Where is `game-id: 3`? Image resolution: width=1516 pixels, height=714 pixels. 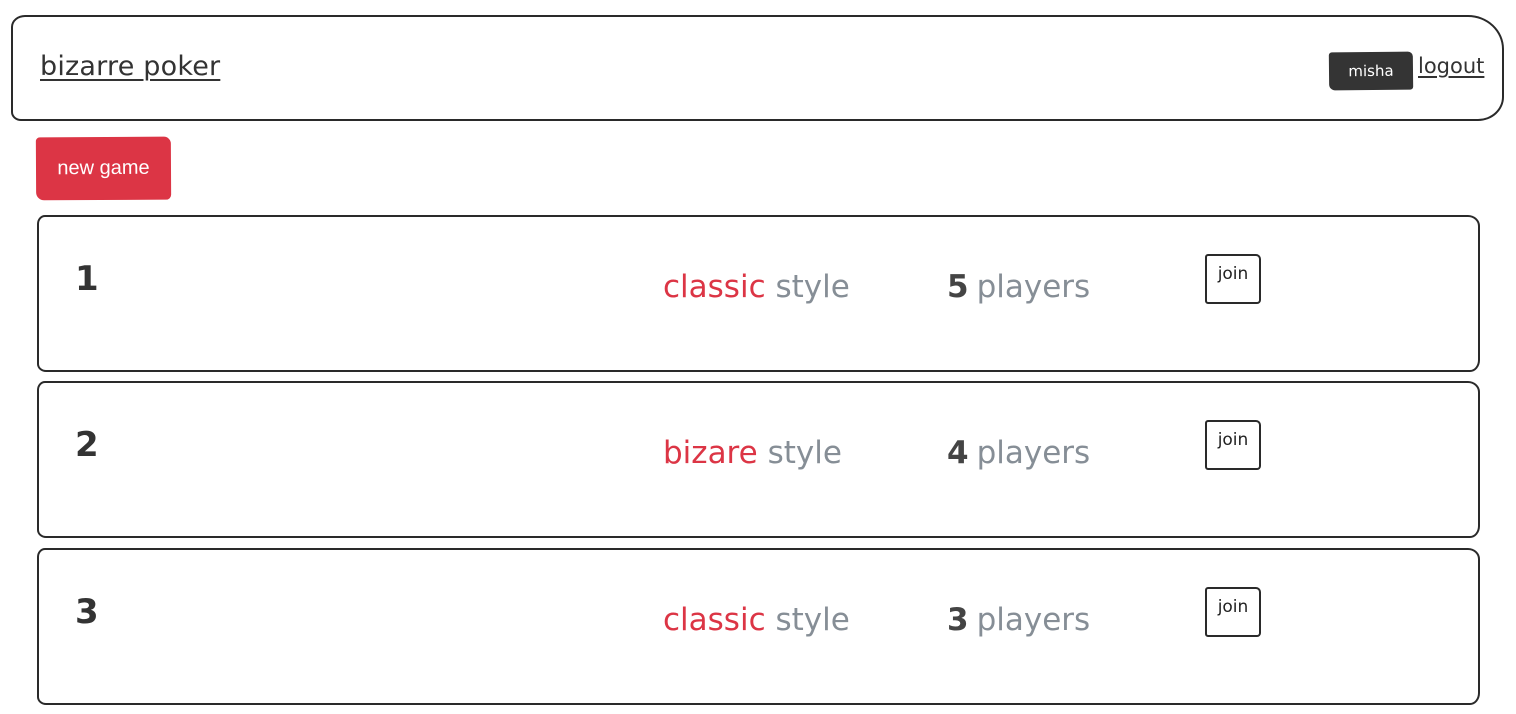 game-id: 3 is located at coordinates (87, 612).